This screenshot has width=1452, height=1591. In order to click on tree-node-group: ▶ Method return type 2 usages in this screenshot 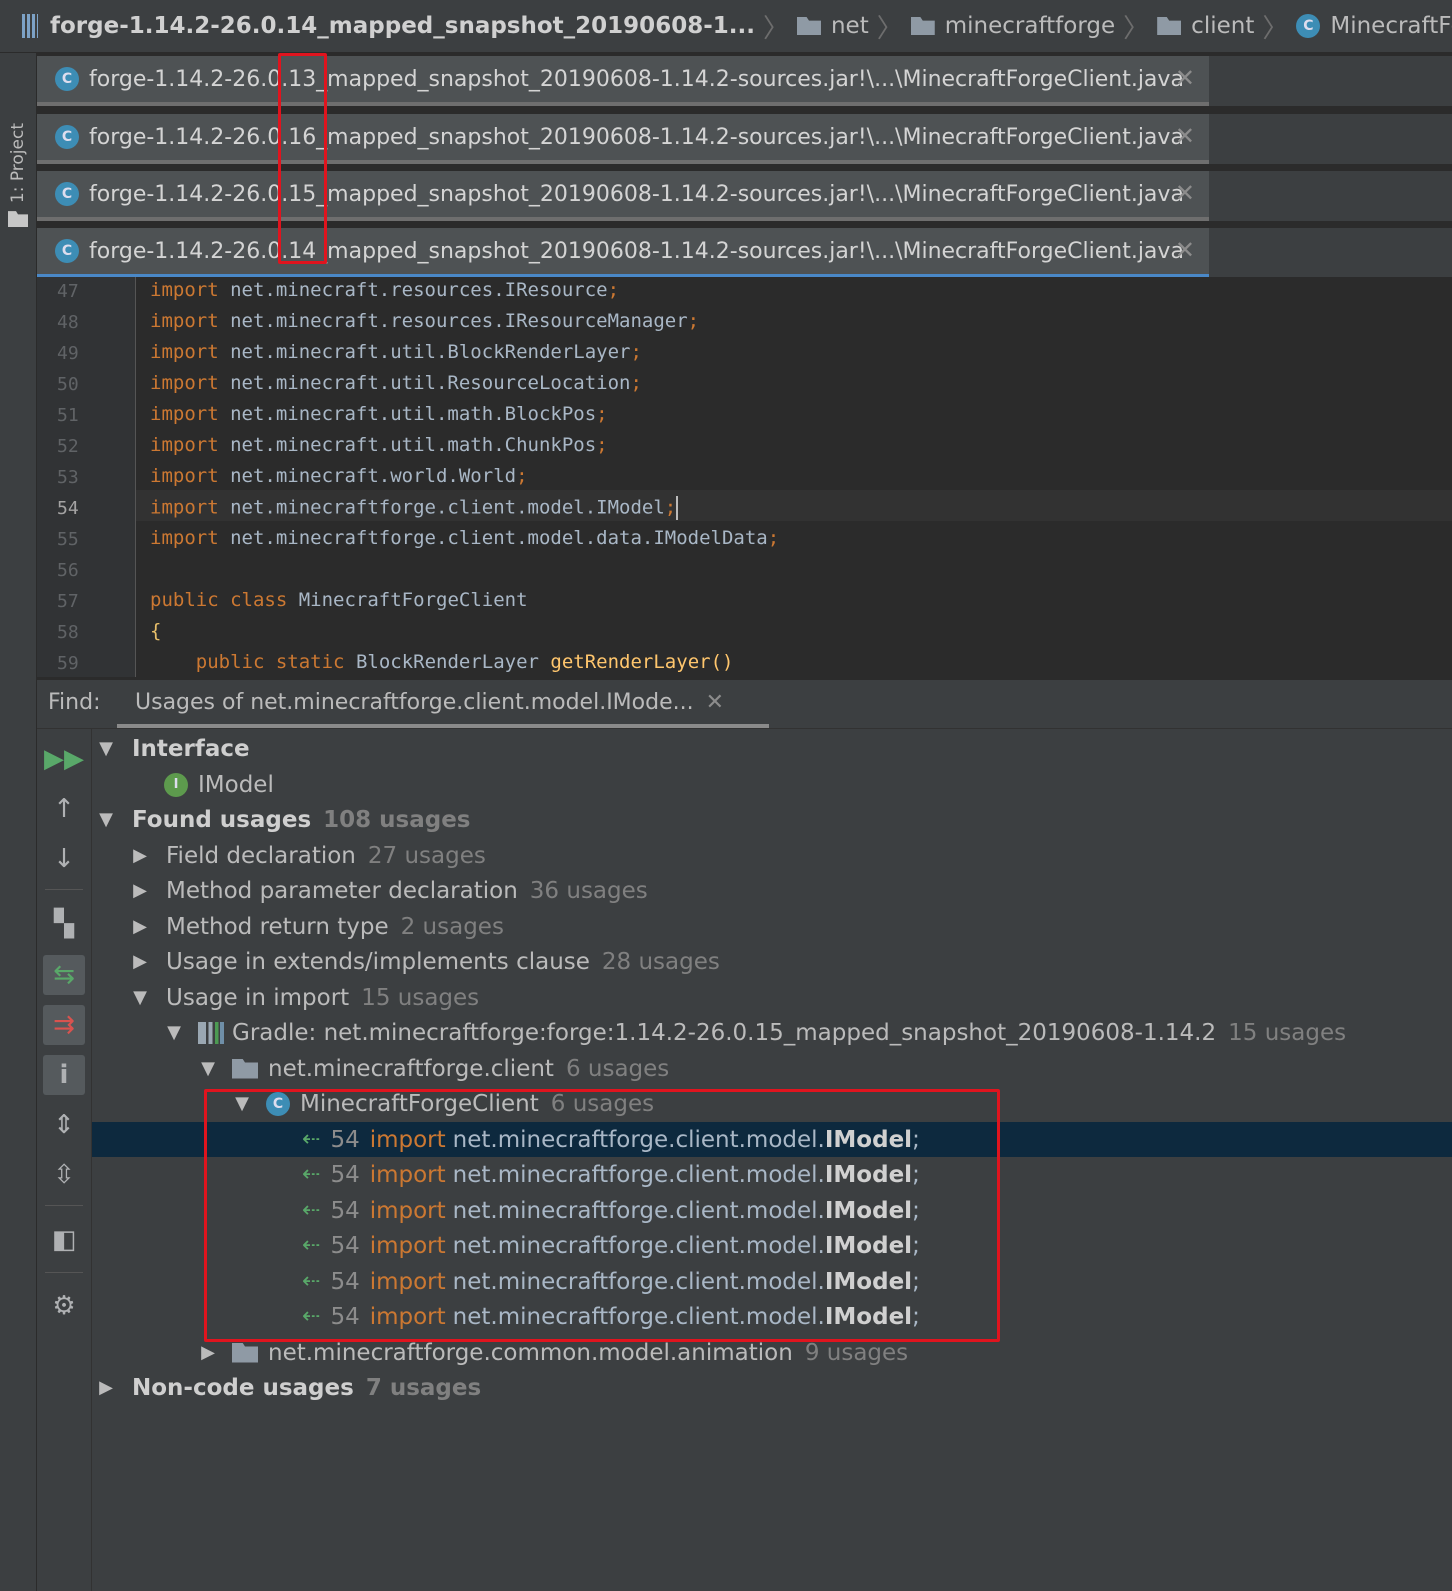, I will do `click(772, 926)`.